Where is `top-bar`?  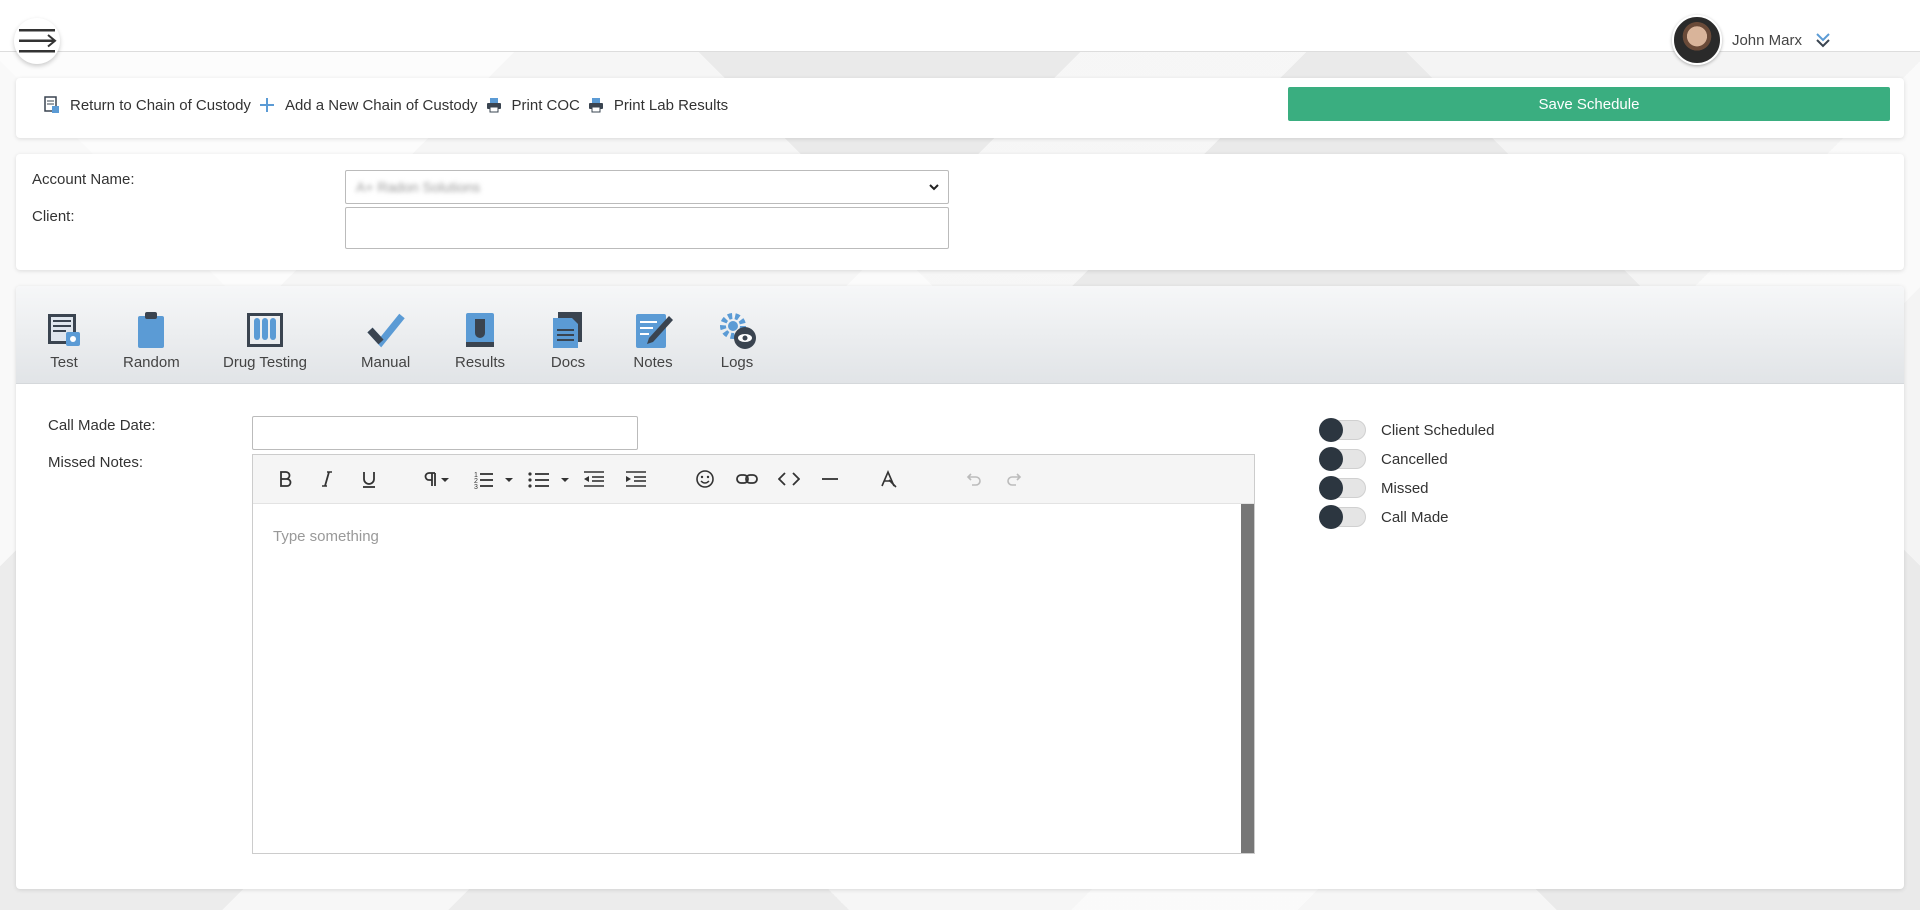
top-bar is located at coordinates (960, 26).